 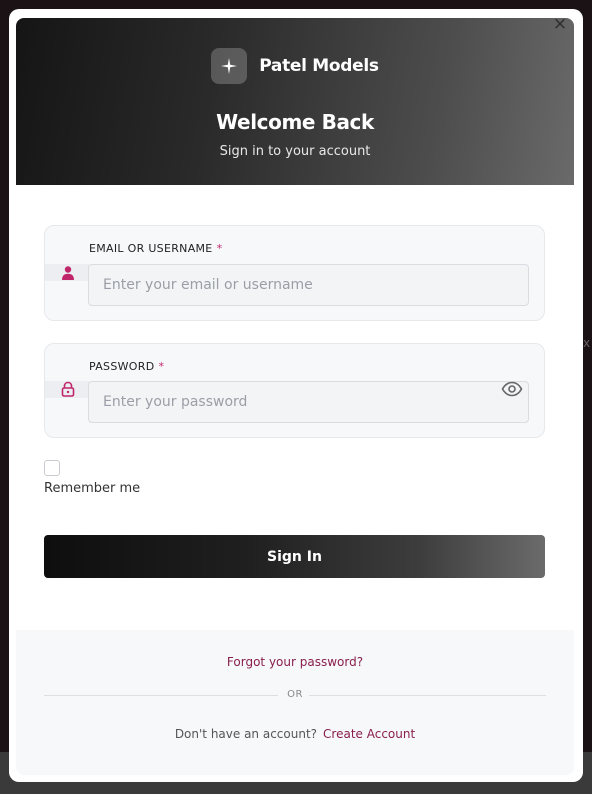 I want to click on password-label-text: PASSWORD, so click(x=122, y=366).